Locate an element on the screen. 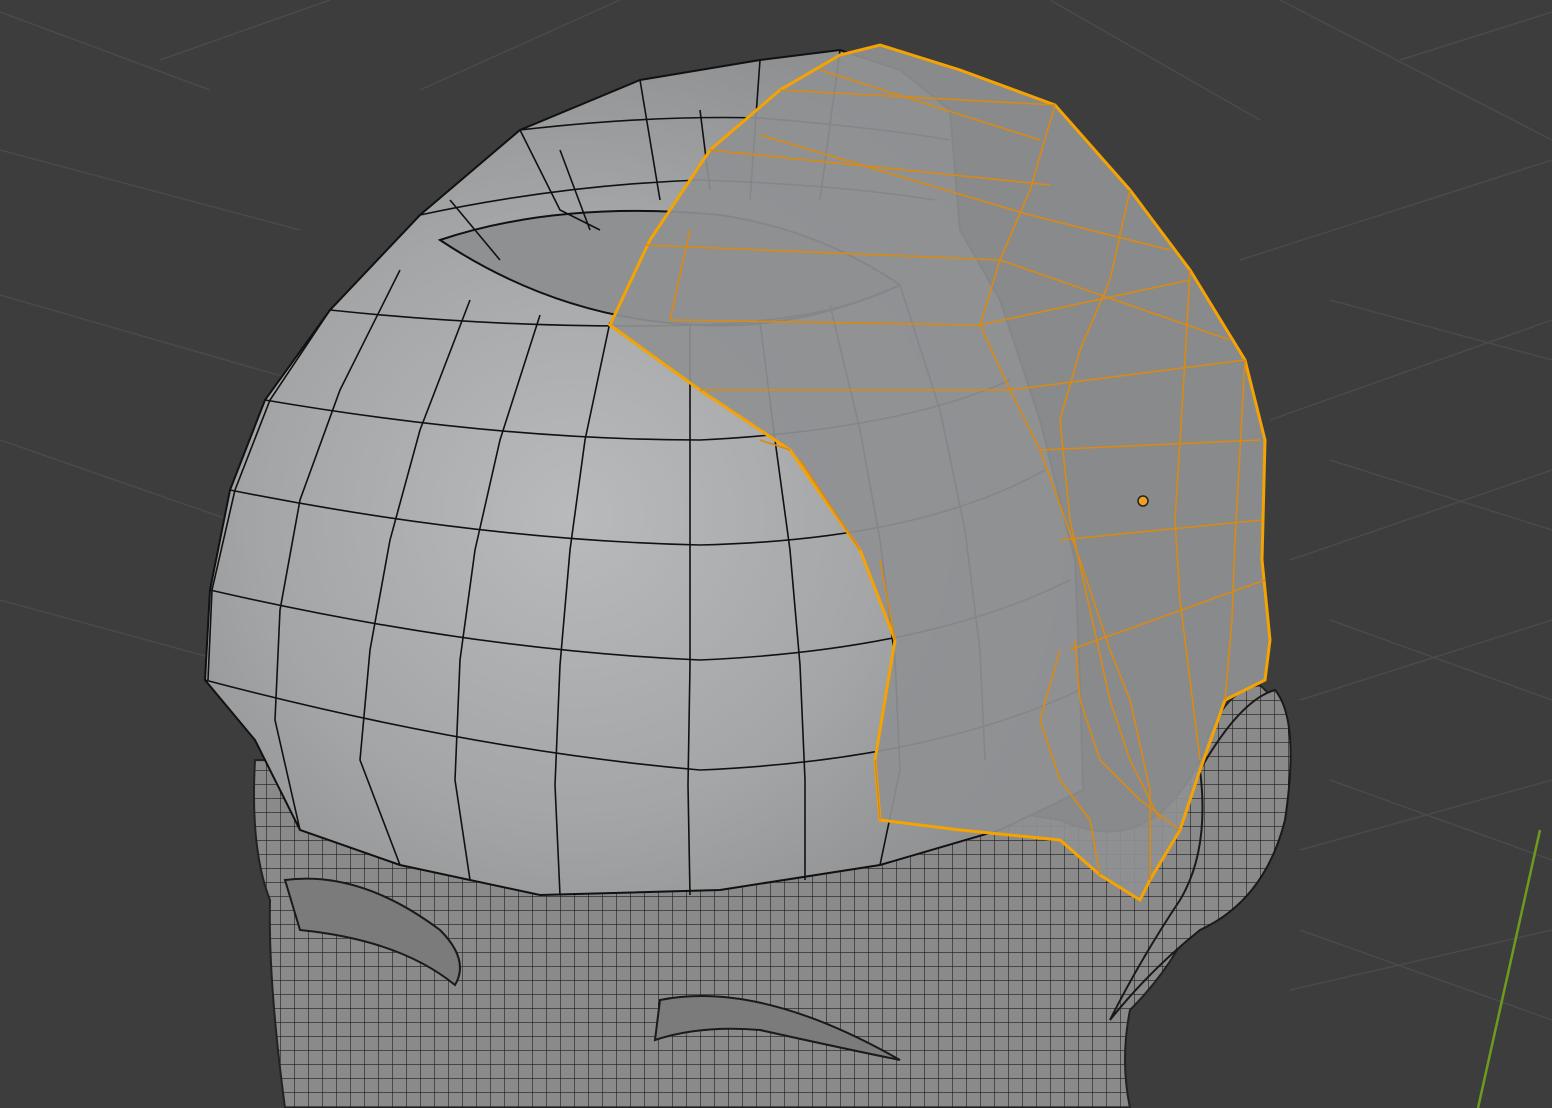  object-origin-icon is located at coordinates (1143, 501).